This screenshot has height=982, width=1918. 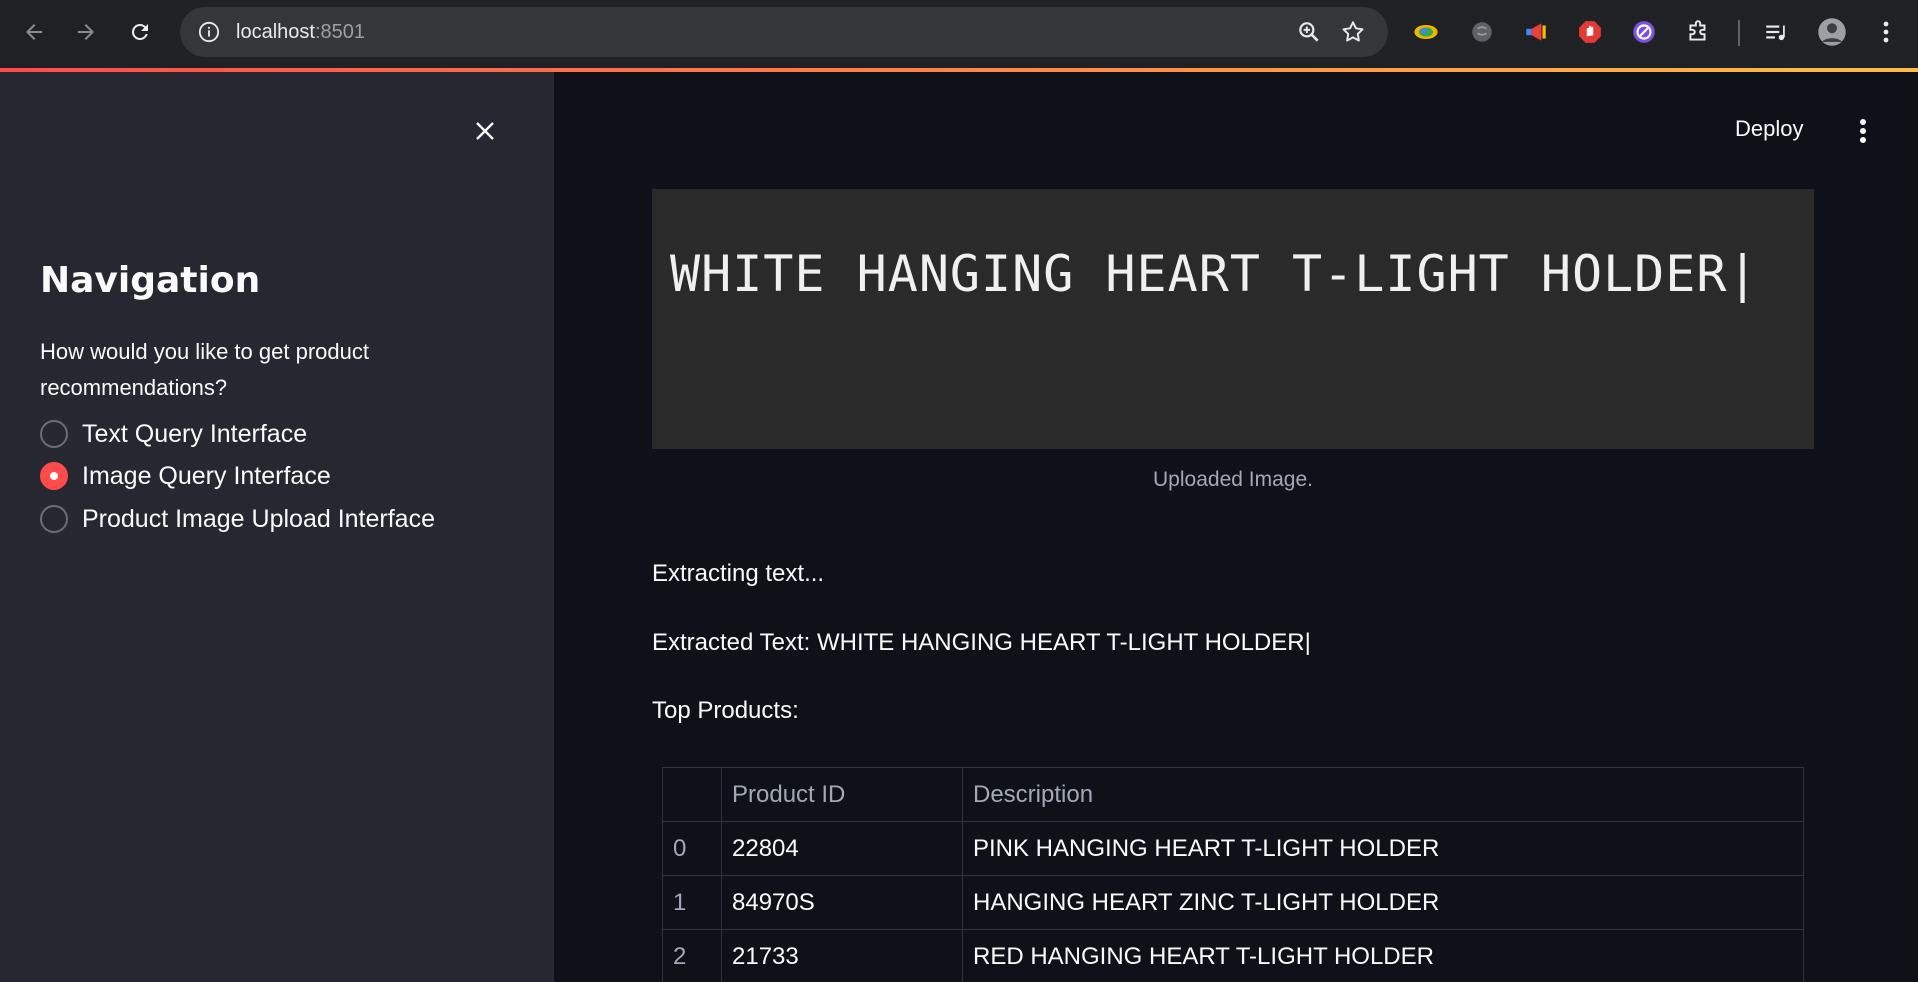 I want to click on radio-option-label: Text Query Interface, so click(x=195, y=433).